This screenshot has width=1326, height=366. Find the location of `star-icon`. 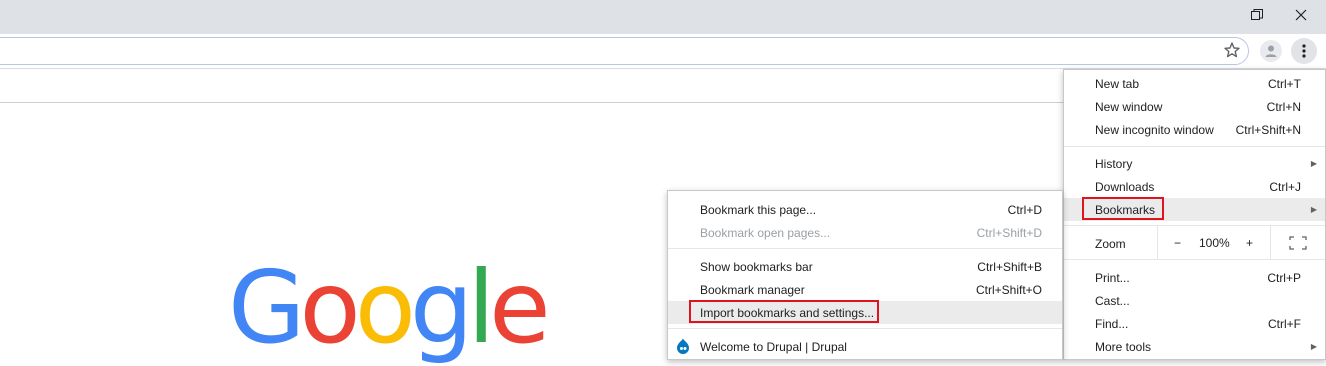

star-icon is located at coordinates (1232, 50).